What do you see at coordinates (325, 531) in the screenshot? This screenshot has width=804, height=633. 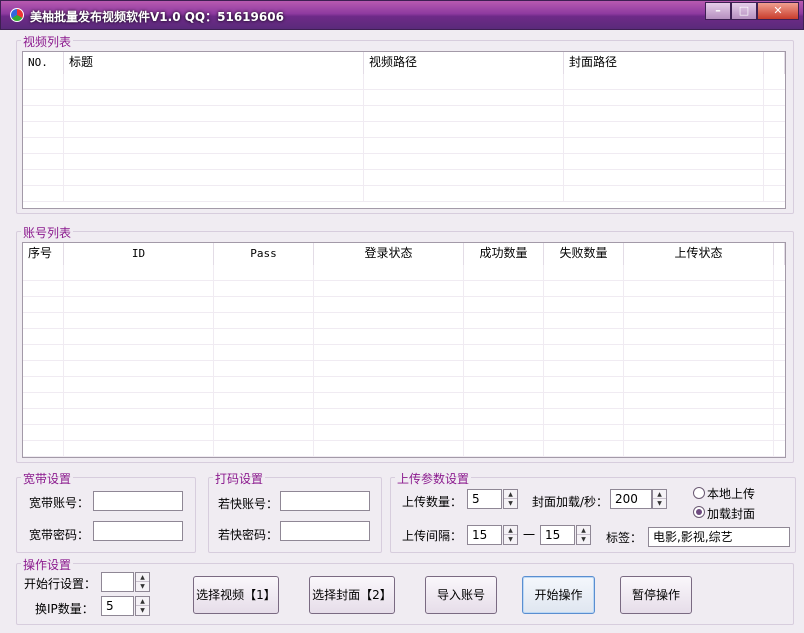 I see `captcha-password-input` at bounding box center [325, 531].